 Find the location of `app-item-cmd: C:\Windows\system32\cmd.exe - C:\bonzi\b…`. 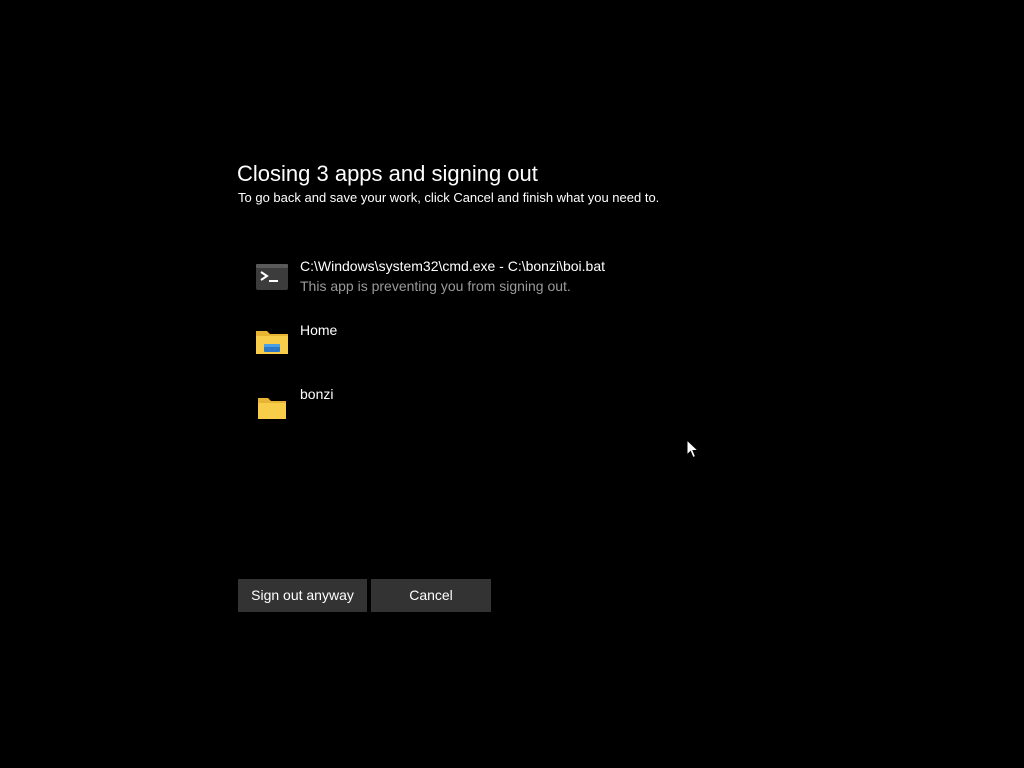

app-item-cmd: C:\Windows\system32\cmd.exe - C:\bonzi\b… is located at coordinates (555, 288).